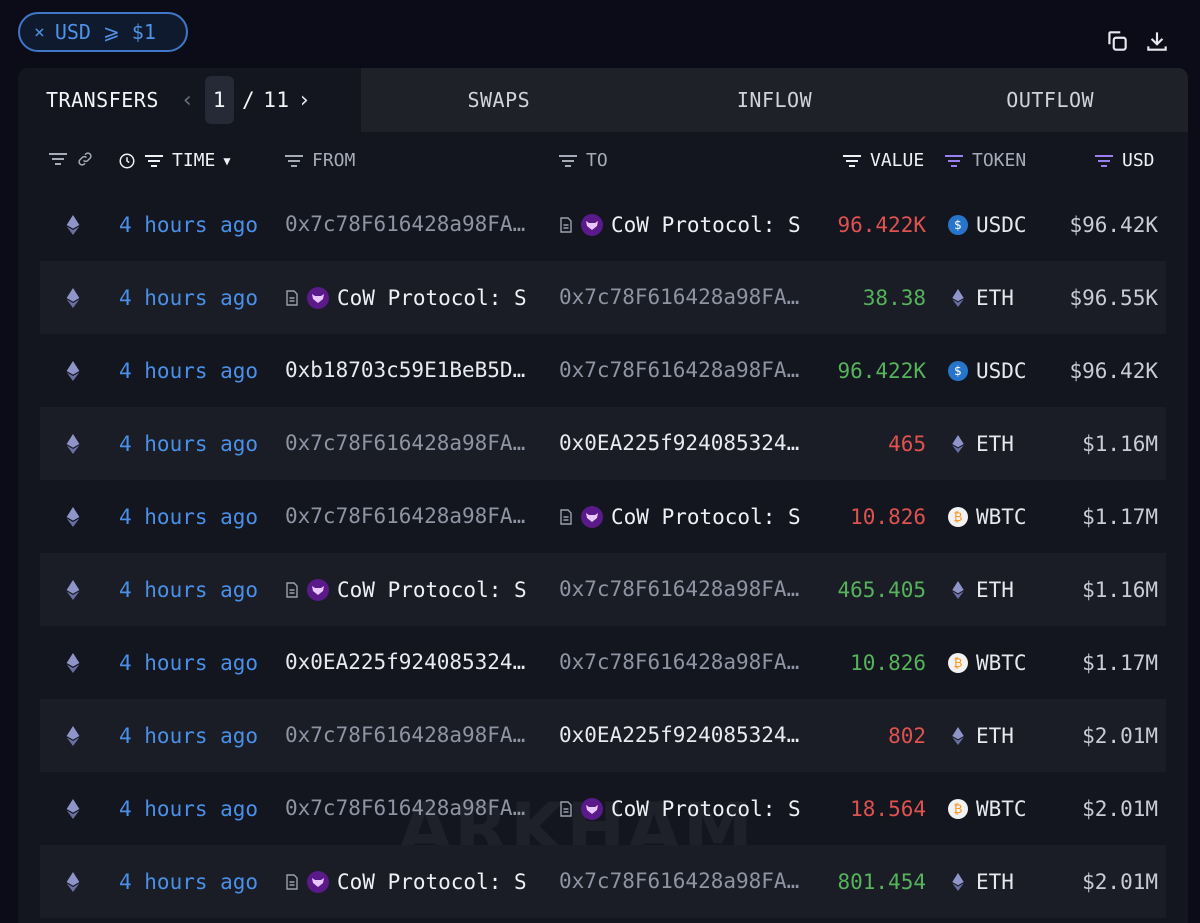  I want to click on chevron-right-icon: ›, so click(305, 100).